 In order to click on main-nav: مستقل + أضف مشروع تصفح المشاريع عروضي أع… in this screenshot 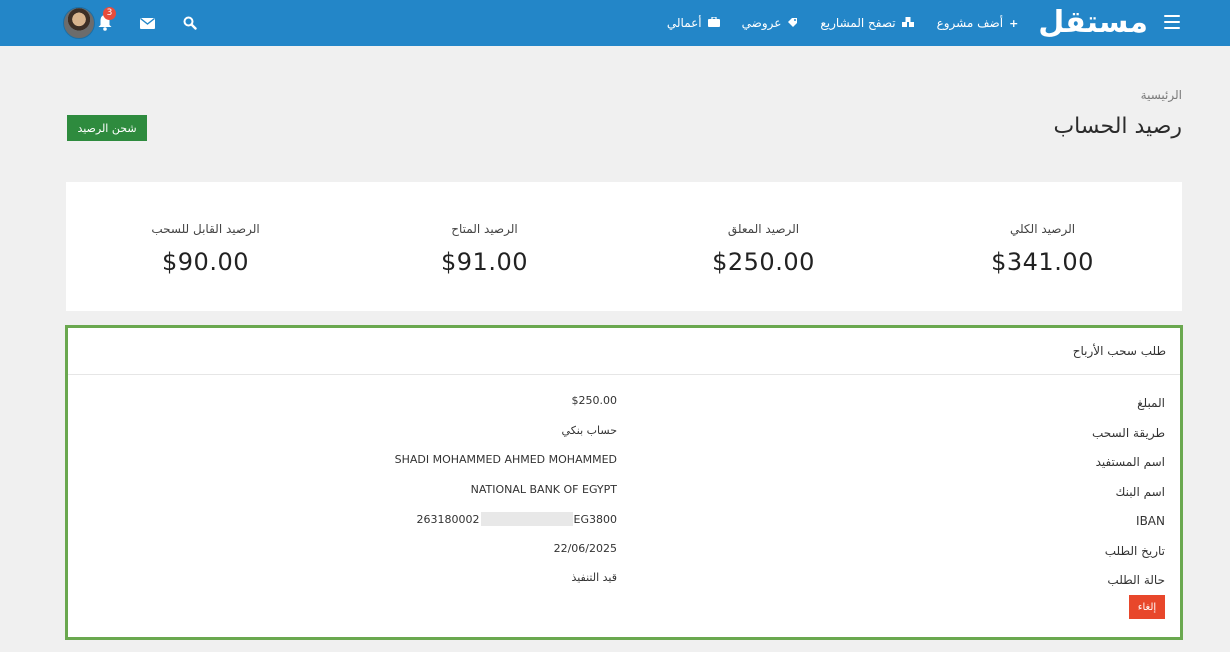, I will do `click(896, 23)`.